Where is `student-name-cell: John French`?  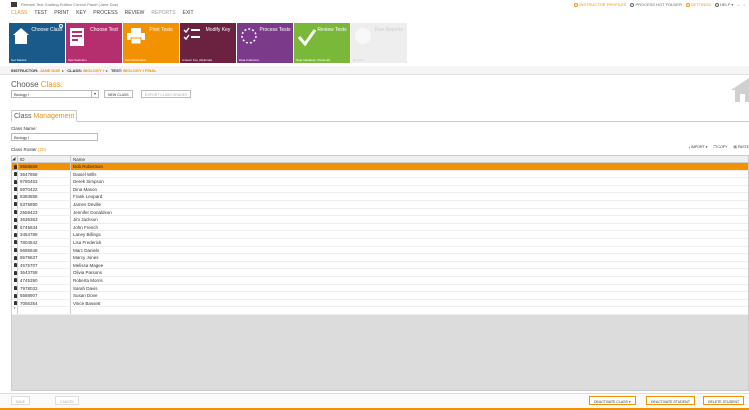 student-name-cell: John French is located at coordinates (409, 227).